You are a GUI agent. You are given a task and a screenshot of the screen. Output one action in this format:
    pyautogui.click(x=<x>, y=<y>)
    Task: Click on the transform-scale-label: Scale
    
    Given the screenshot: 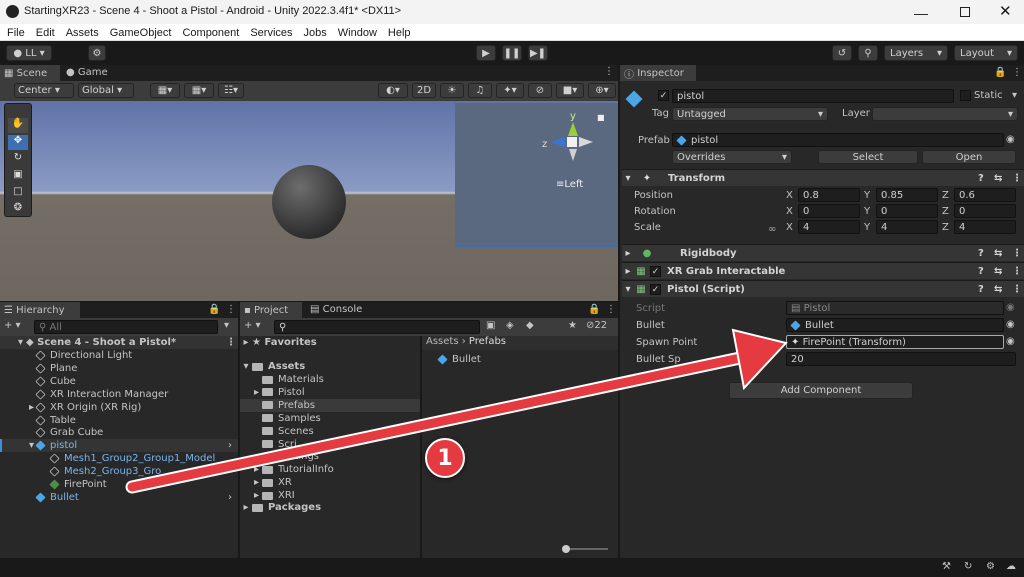 What is the action you would take?
    pyautogui.click(x=647, y=227)
    